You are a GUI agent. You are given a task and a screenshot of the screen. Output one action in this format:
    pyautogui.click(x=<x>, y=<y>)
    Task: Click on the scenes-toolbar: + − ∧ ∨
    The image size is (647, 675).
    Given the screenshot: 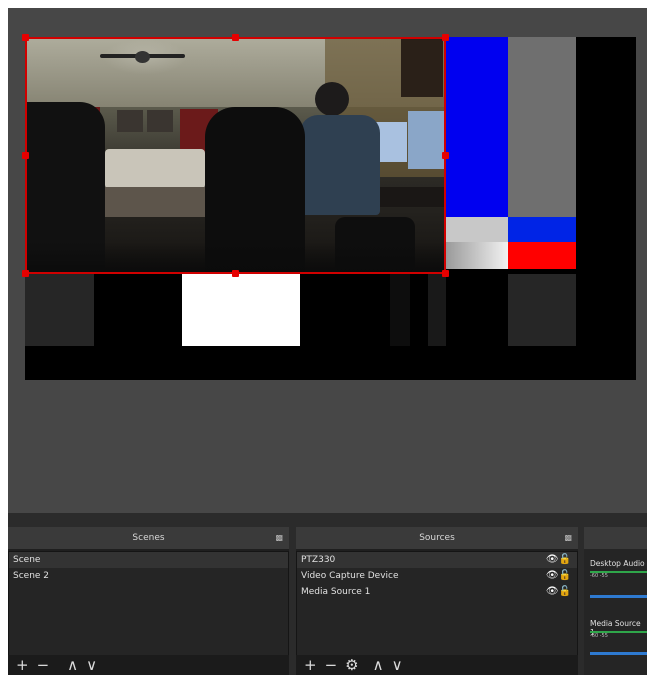 What is the action you would take?
    pyautogui.click(x=148, y=665)
    